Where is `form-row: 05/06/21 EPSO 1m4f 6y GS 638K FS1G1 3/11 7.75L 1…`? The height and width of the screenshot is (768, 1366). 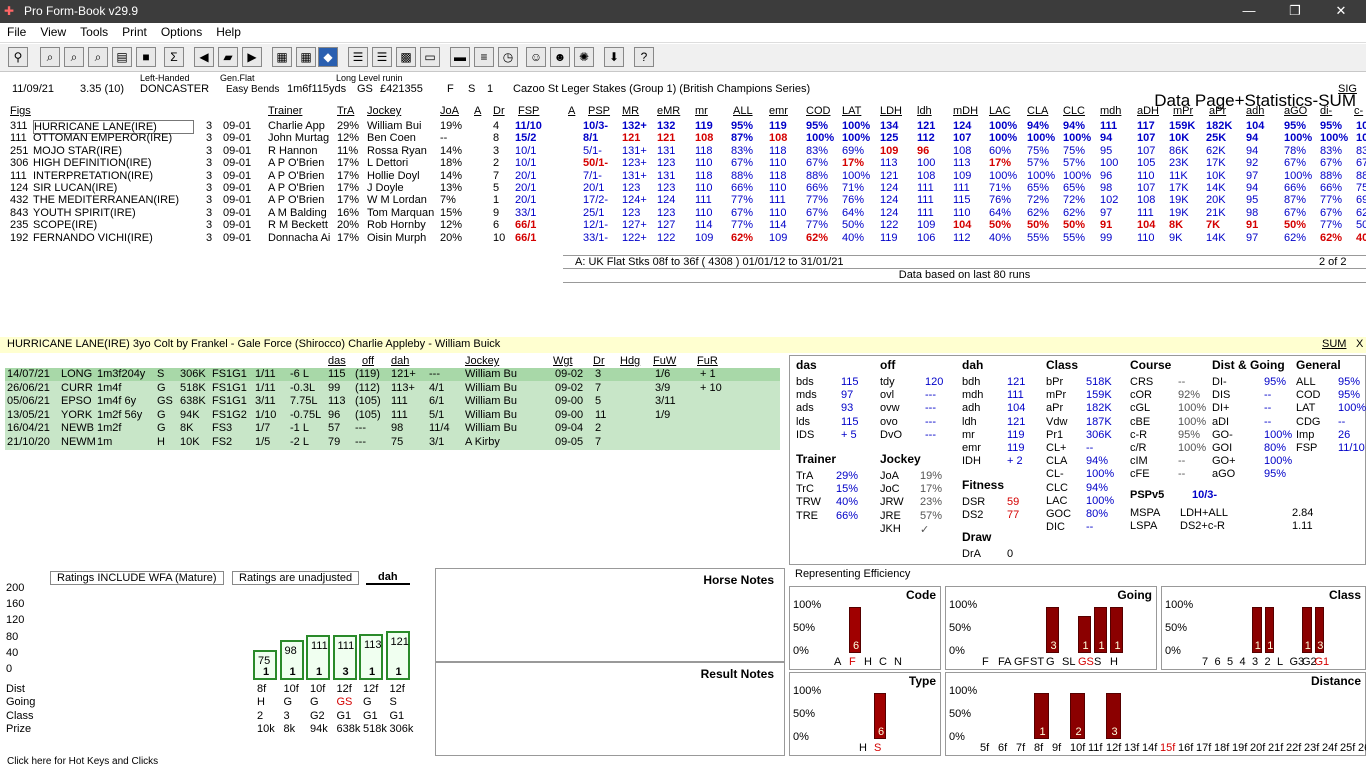
form-row: 05/06/21 EPSO 1m4f 6y GS 638K FS1G1 3/11 7.75L 1… is located at coordinates (392, 401).